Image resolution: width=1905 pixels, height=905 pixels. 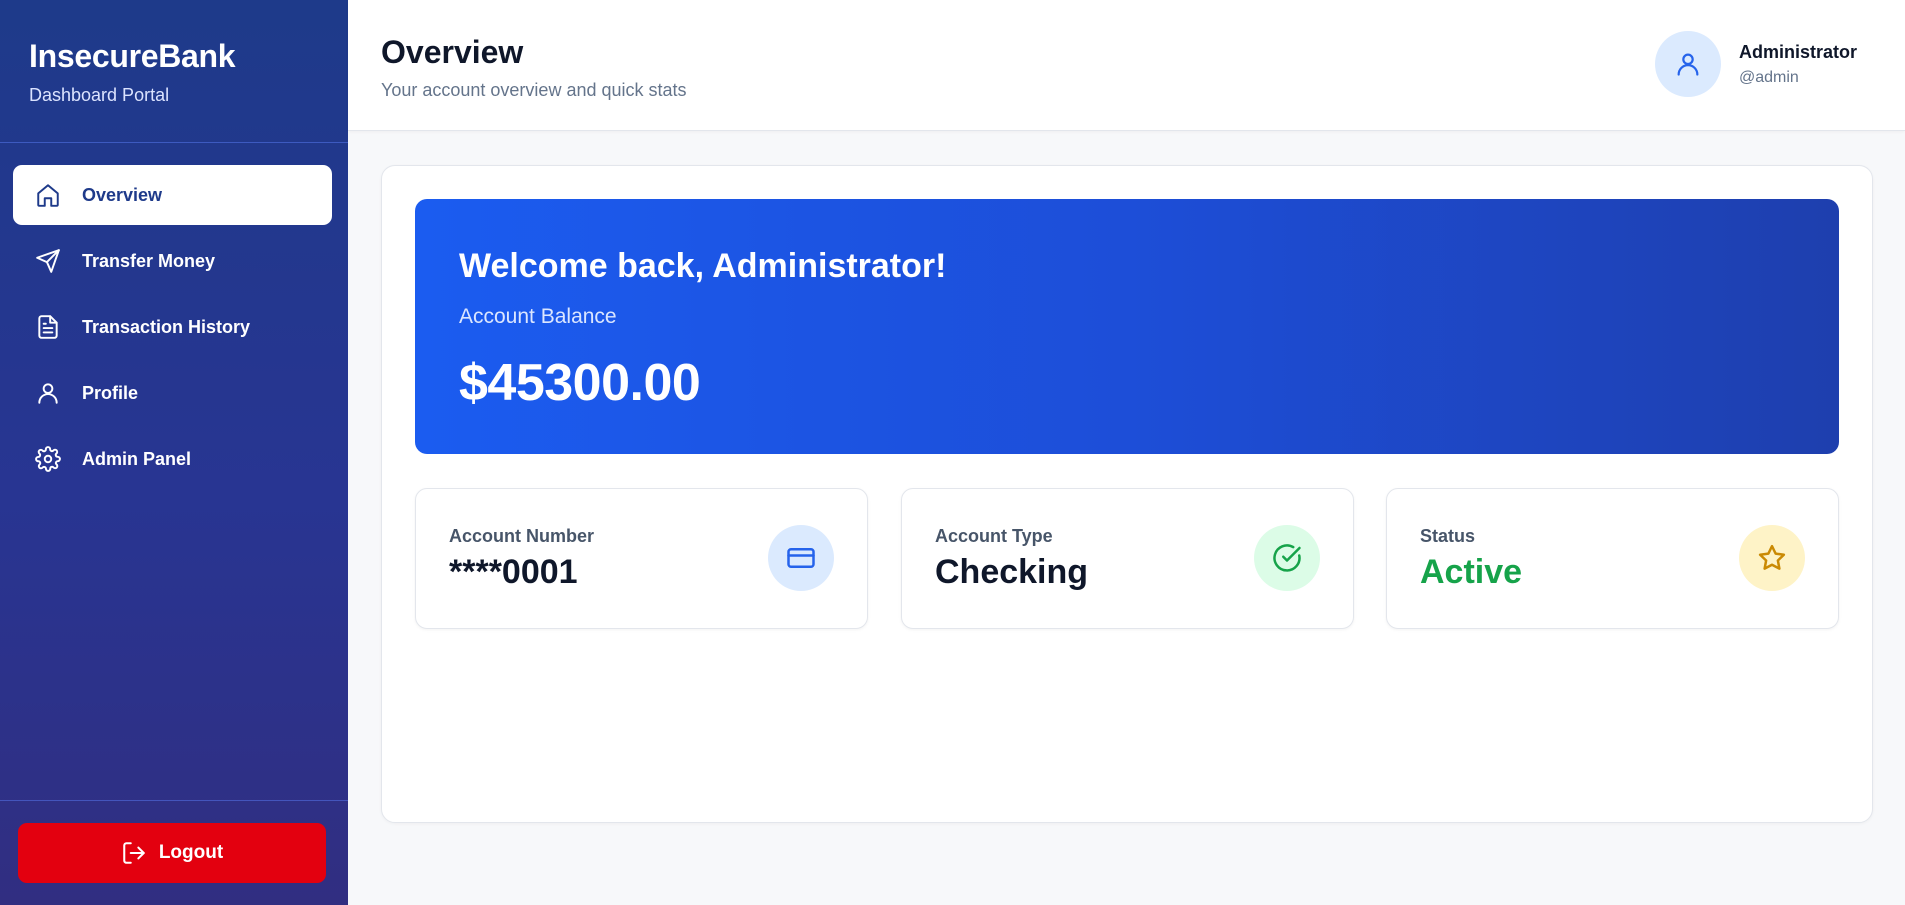 I want to click on brand-title: InsecureBank, so click(x=132, y=56).